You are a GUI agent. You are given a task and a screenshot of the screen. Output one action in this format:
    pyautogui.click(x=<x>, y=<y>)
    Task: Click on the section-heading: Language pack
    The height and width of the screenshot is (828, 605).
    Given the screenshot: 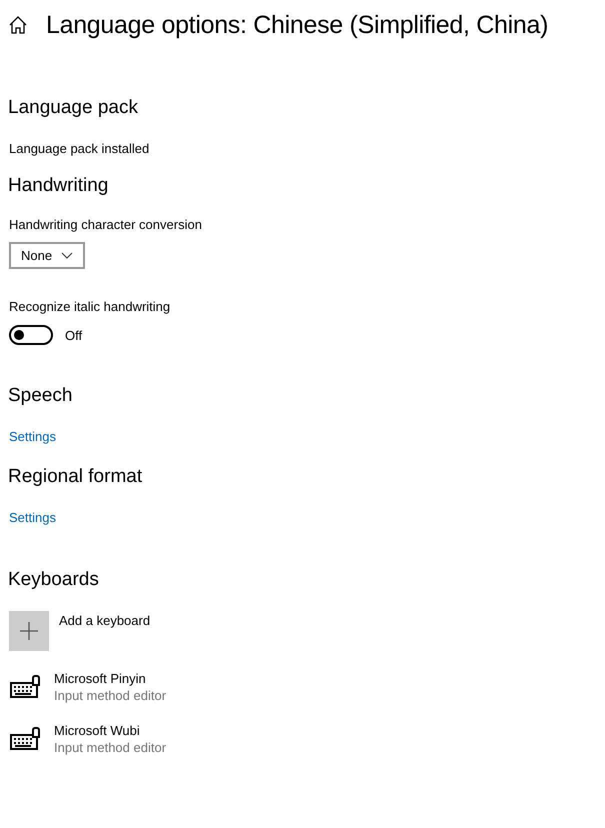 What is the action you would take?
    pyautogui.click(x=73, y=108)
    